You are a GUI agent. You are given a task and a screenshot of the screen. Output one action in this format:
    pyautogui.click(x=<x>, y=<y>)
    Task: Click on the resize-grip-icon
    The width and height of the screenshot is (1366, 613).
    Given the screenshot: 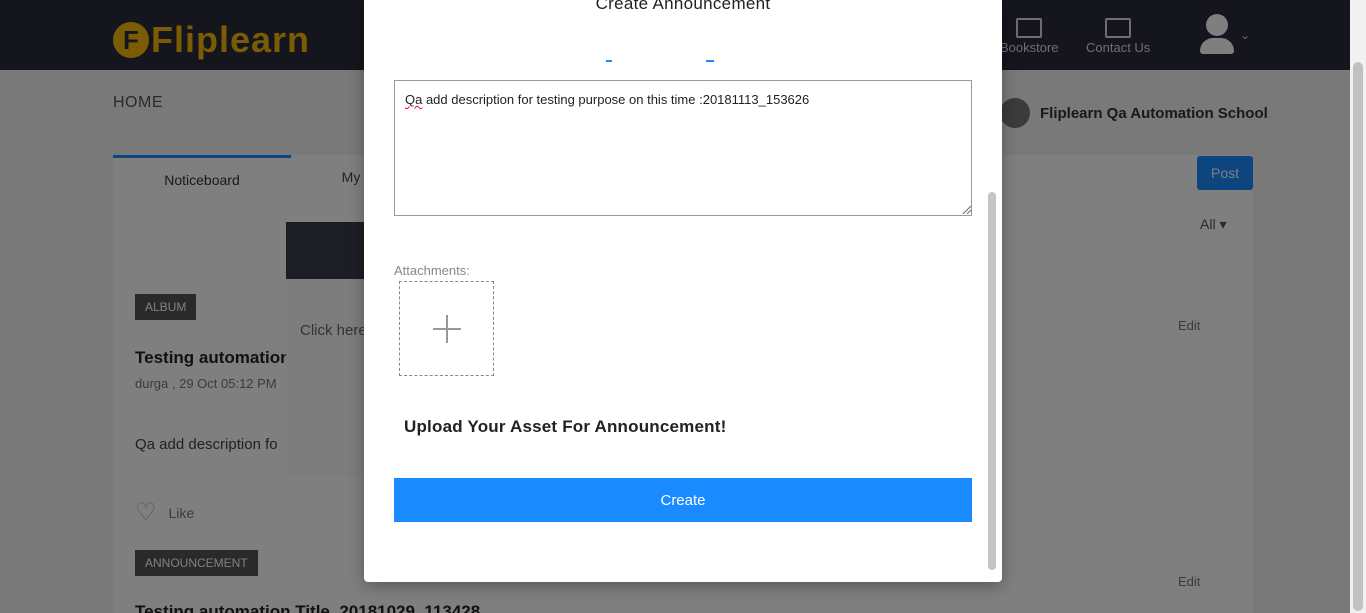 What is the action you would take?
    pyautogui.click(x=966, y=209)
    